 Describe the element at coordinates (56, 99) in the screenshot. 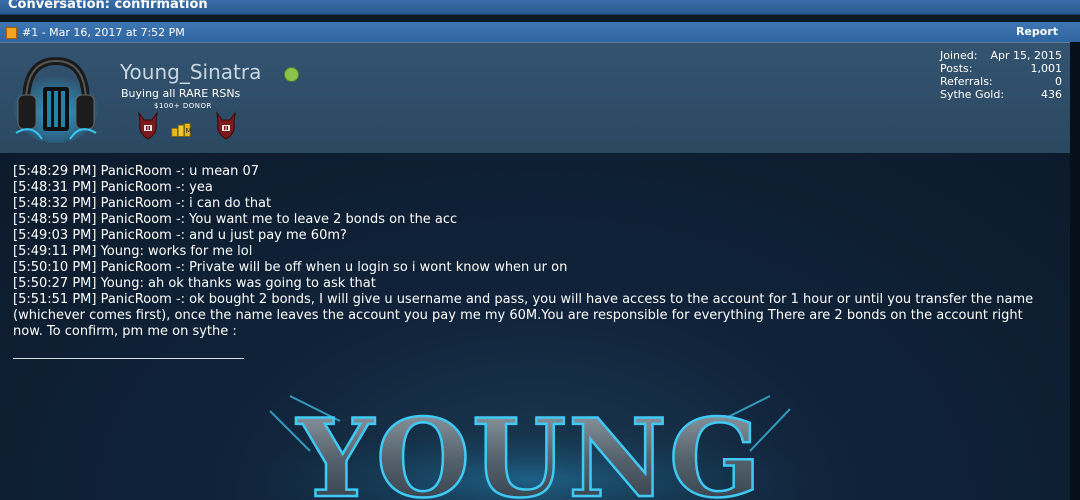

I see `avatar` at that location.